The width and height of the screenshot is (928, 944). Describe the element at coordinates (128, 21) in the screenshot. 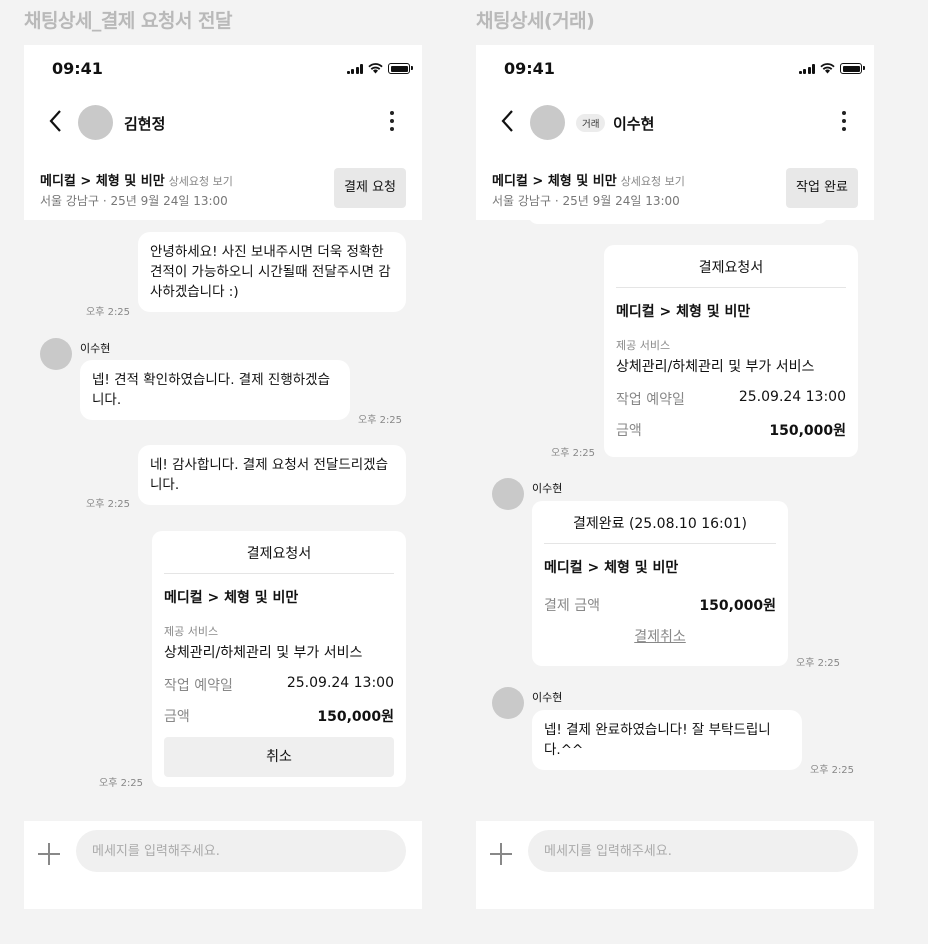

I see `frame-title: 채팅상세_결제 요청서 전달` at that location.